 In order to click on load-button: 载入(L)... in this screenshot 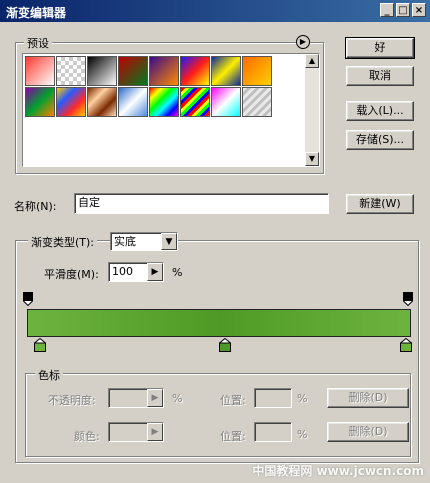, I will do `click(380, 111)`.